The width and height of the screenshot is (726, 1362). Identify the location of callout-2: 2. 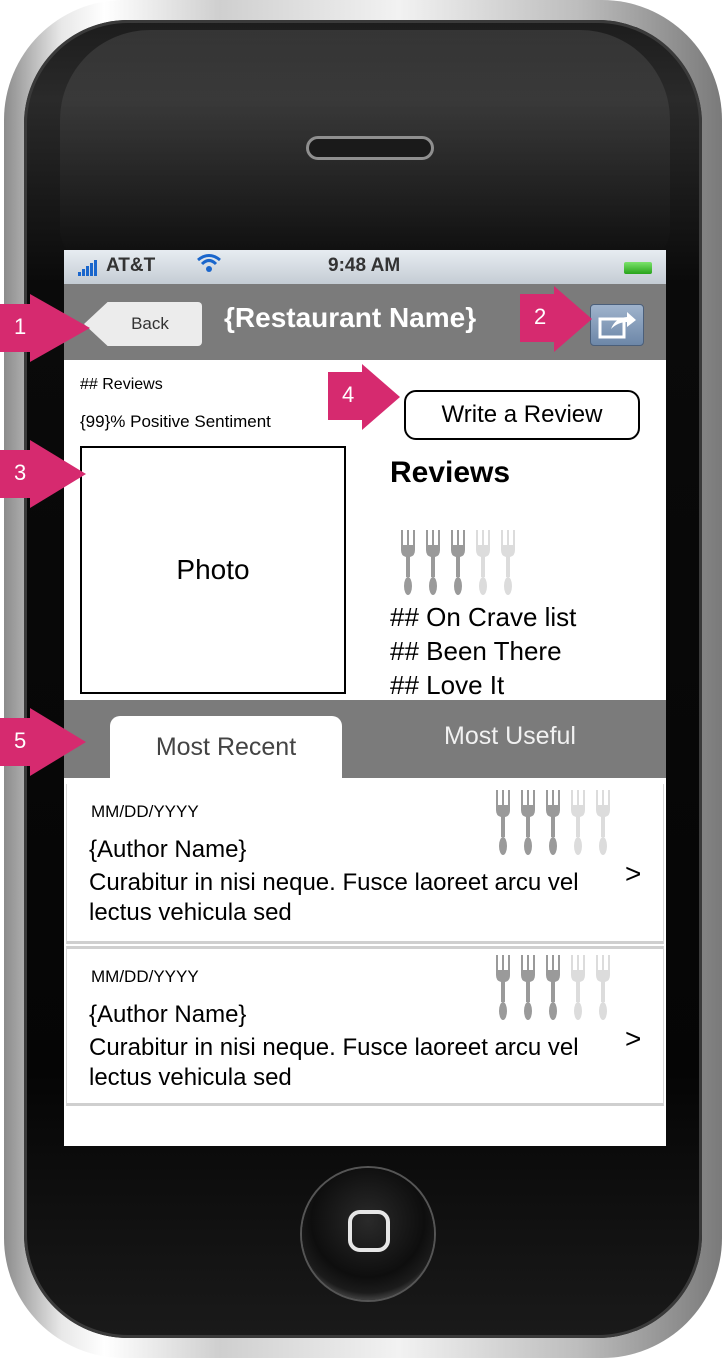
(556, 319).